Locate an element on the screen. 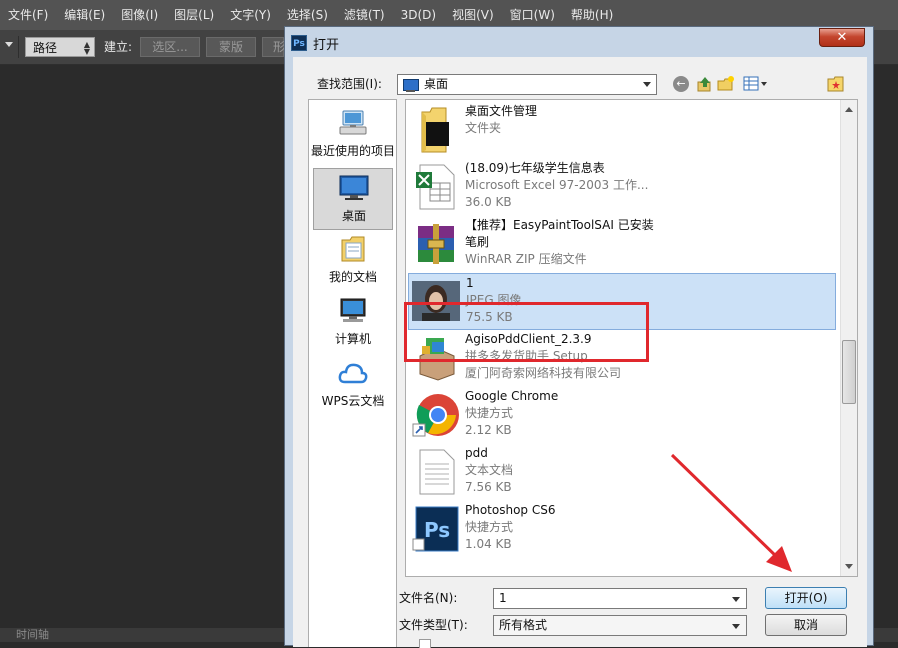 The width and height of the screenshot is (898, 648). folder-icon is located at coordinates (435, 130).